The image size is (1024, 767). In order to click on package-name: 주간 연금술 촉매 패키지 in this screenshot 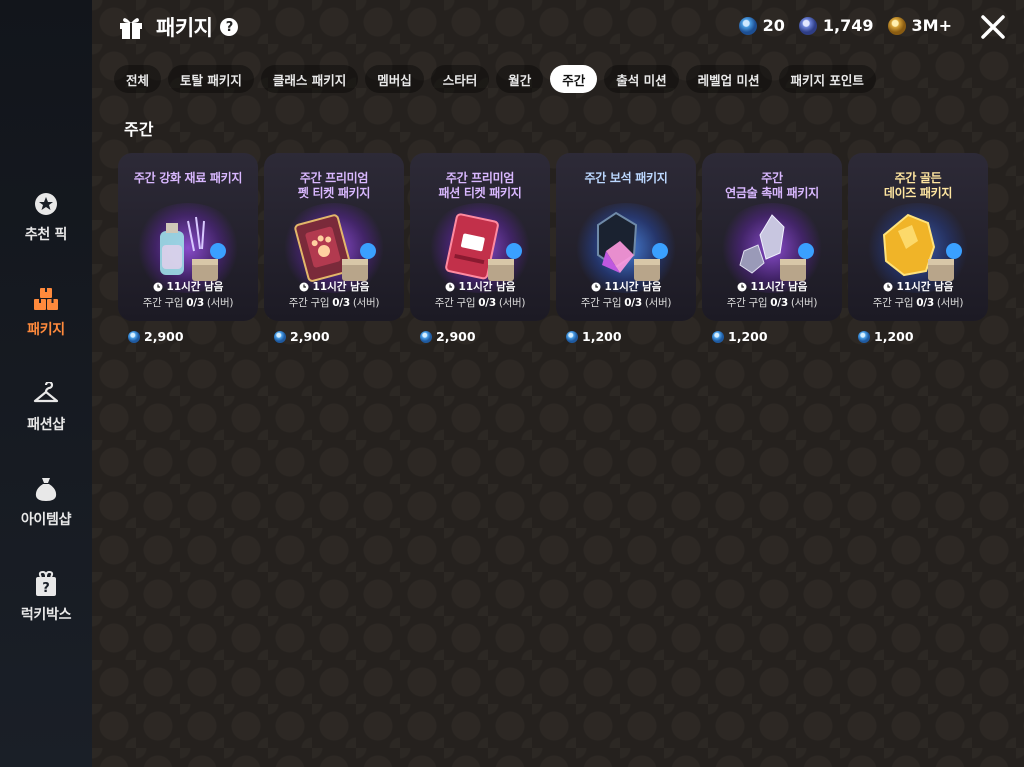, I will do `click(772, 186)`.